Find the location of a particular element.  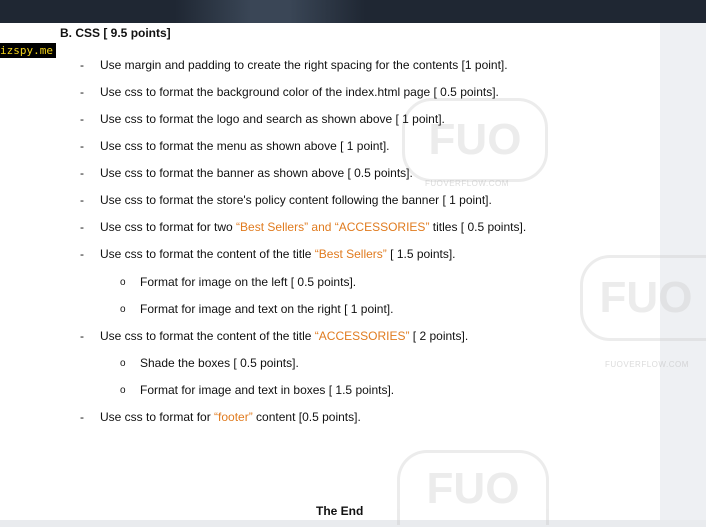

item-text: [ 2 points]. is located at coordinates (439, 336).